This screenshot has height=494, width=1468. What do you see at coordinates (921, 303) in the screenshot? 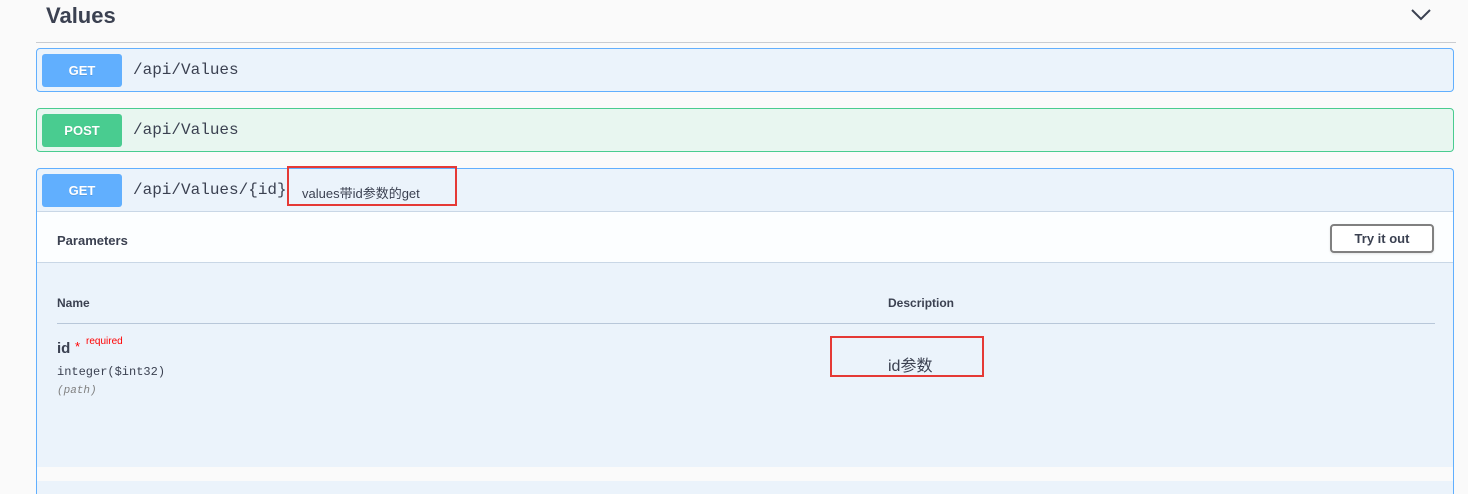
I see `description-column-header: Description` at bounding box center [921, 303].